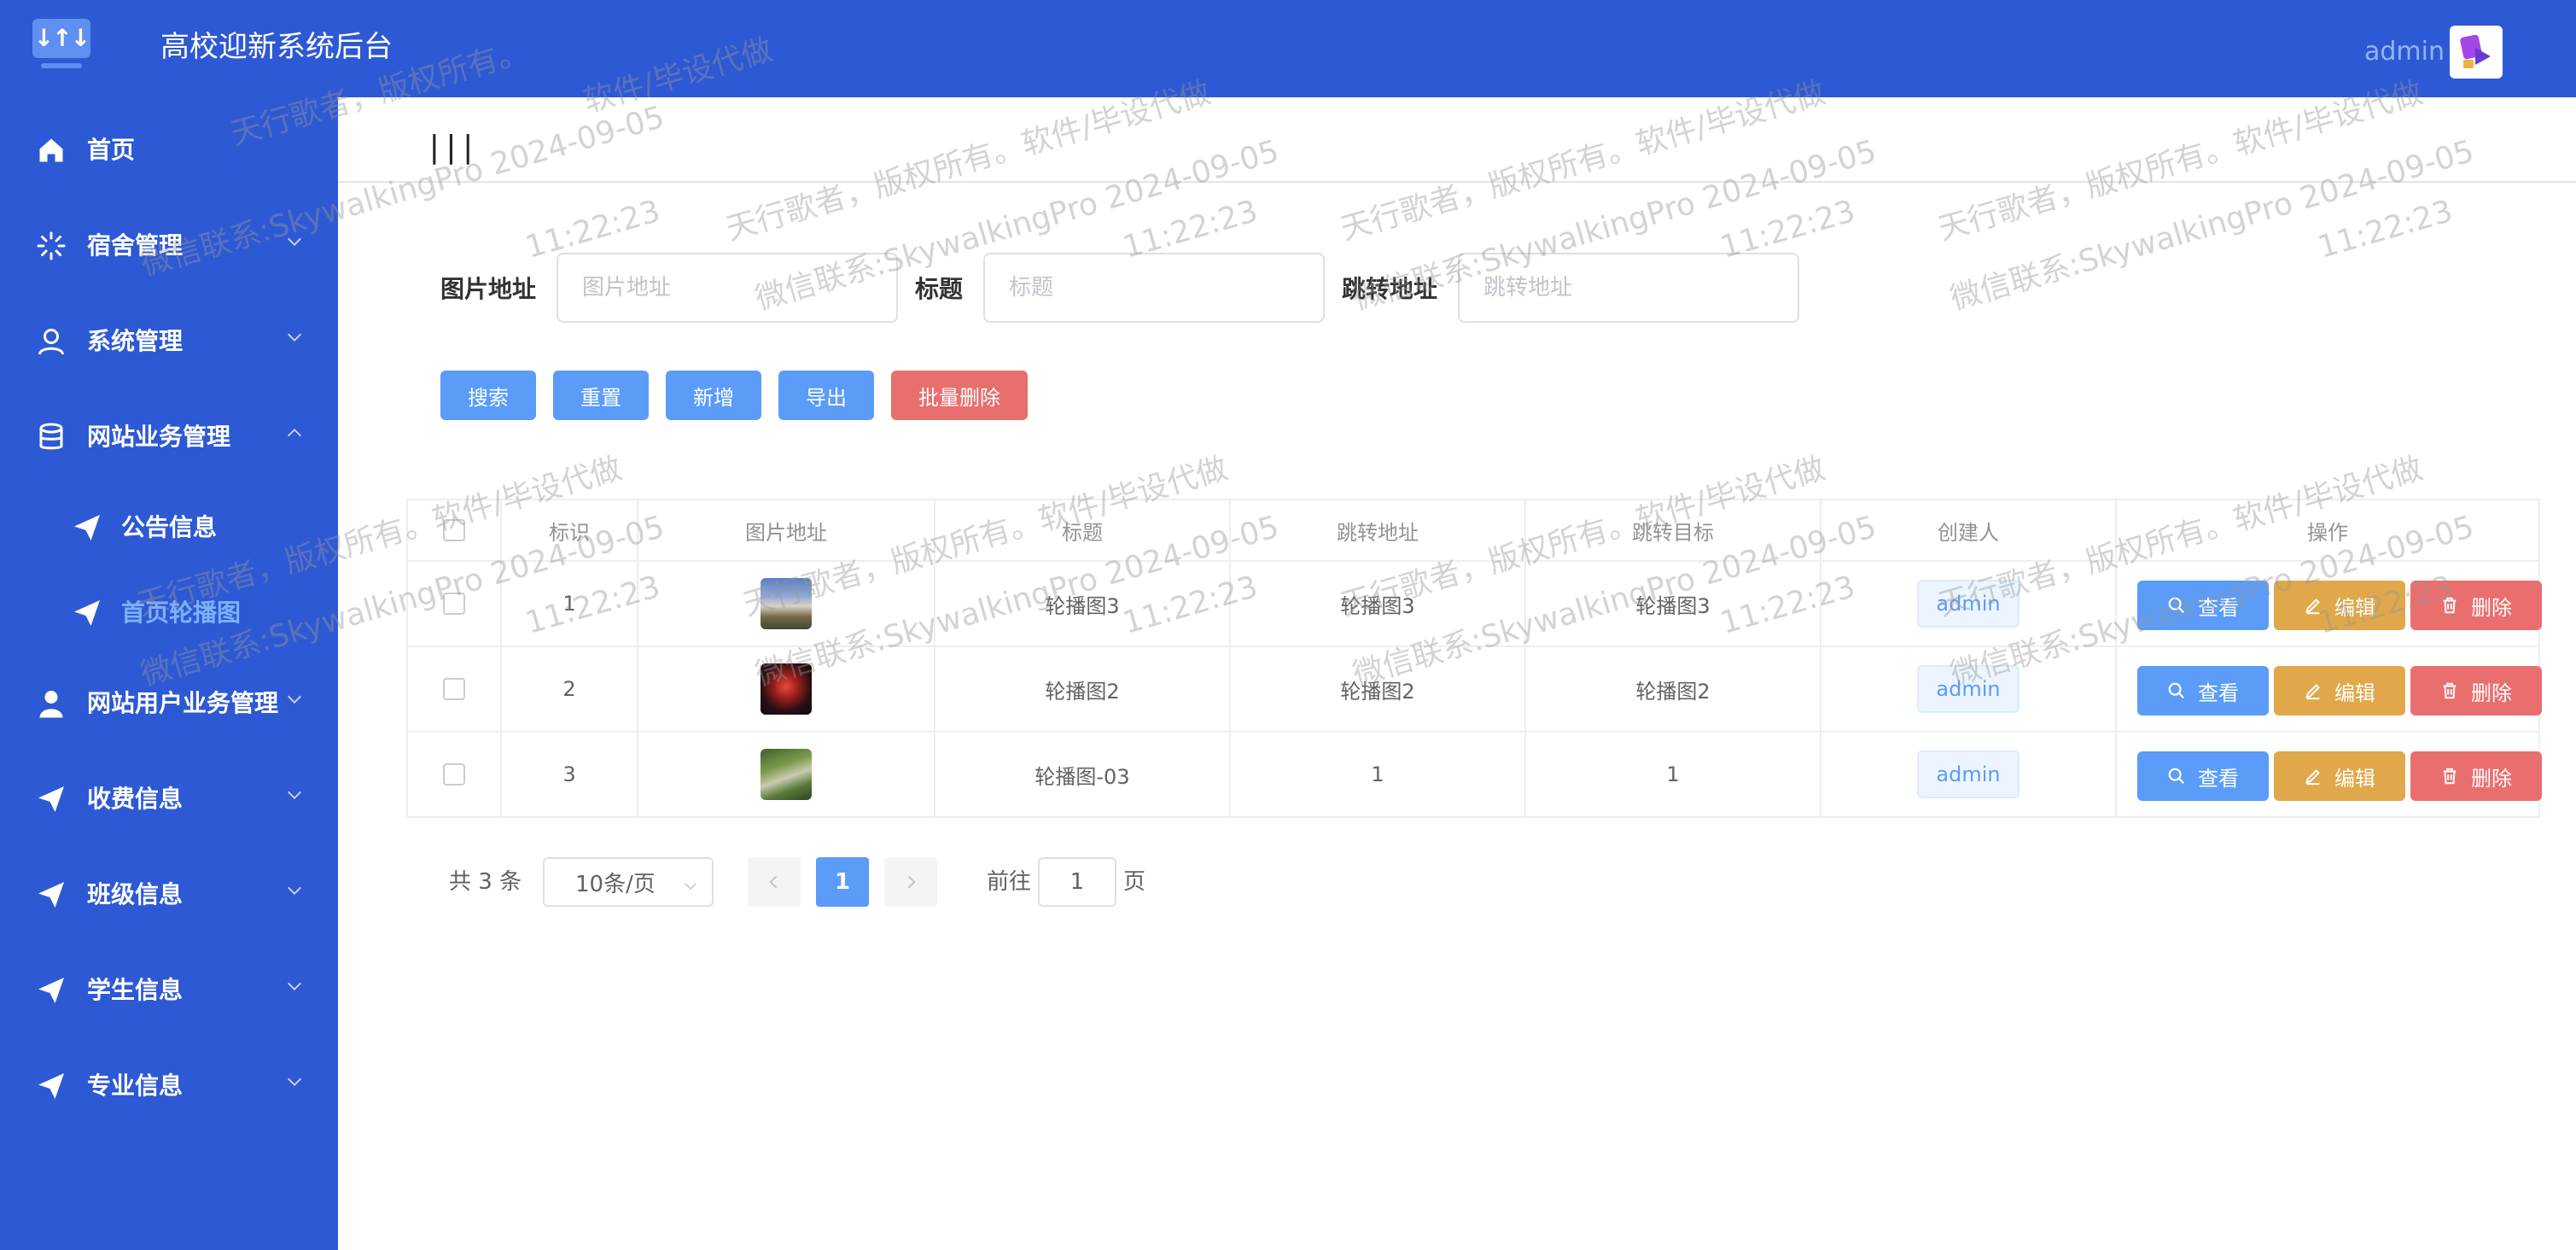 The image size is (2576, 1250). I want to click on sidebar-item-majors: 专业信息, so click(169, 1086).